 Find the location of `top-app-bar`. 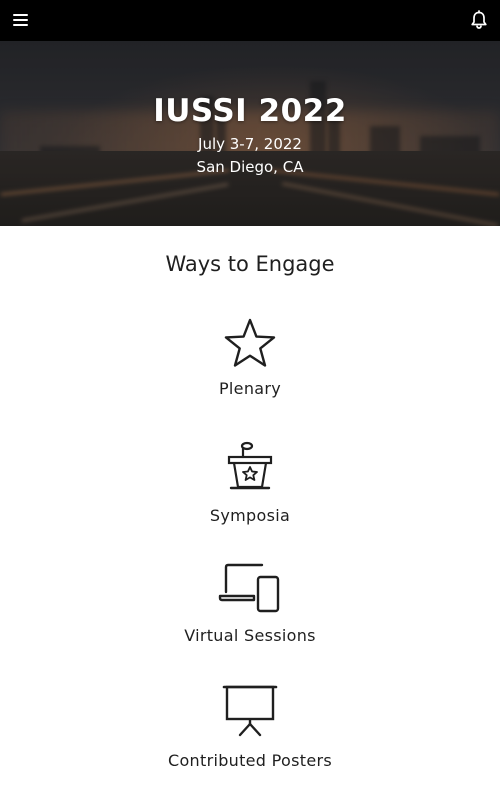

top-app-bar is located at coordinates (250, 20).